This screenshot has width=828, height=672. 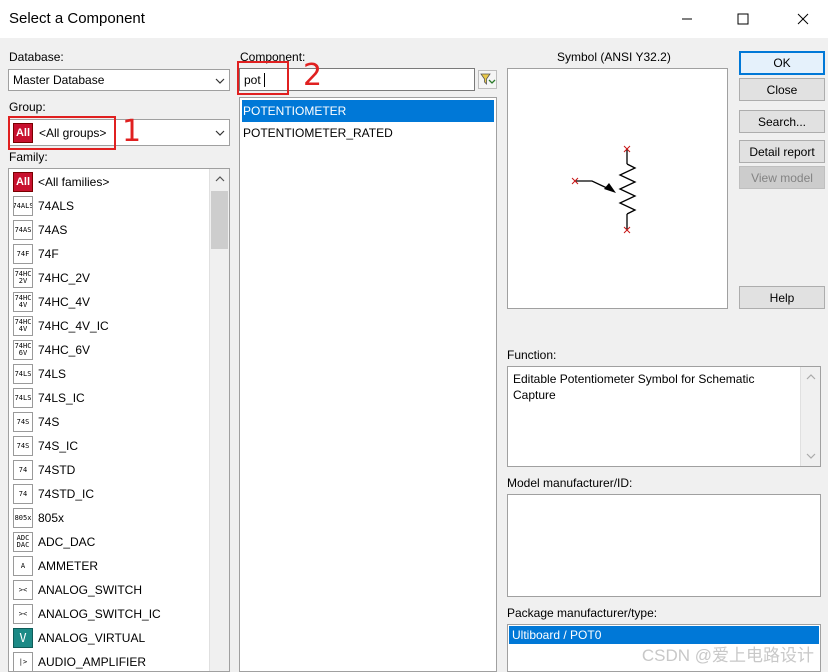 I want to click on family-item: 74AS 74AS, so click(x=40, y=230).